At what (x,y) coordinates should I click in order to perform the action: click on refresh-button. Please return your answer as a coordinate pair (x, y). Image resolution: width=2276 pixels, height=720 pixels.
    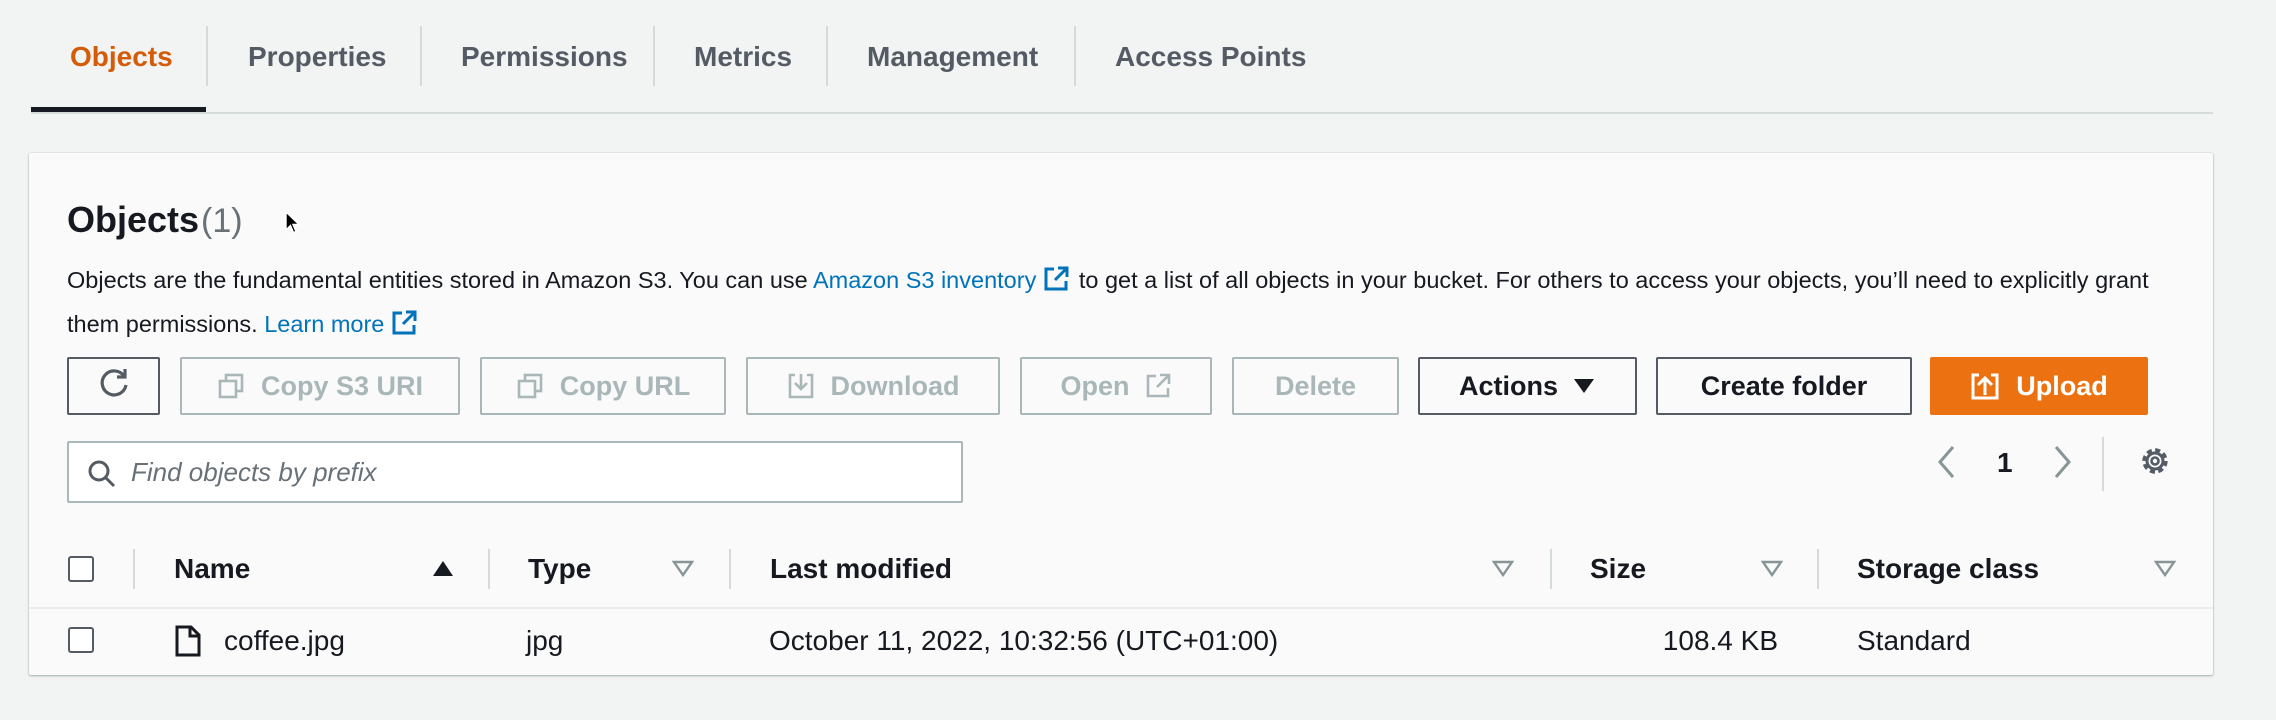
    Looking at the image, I should click on (113, 386).